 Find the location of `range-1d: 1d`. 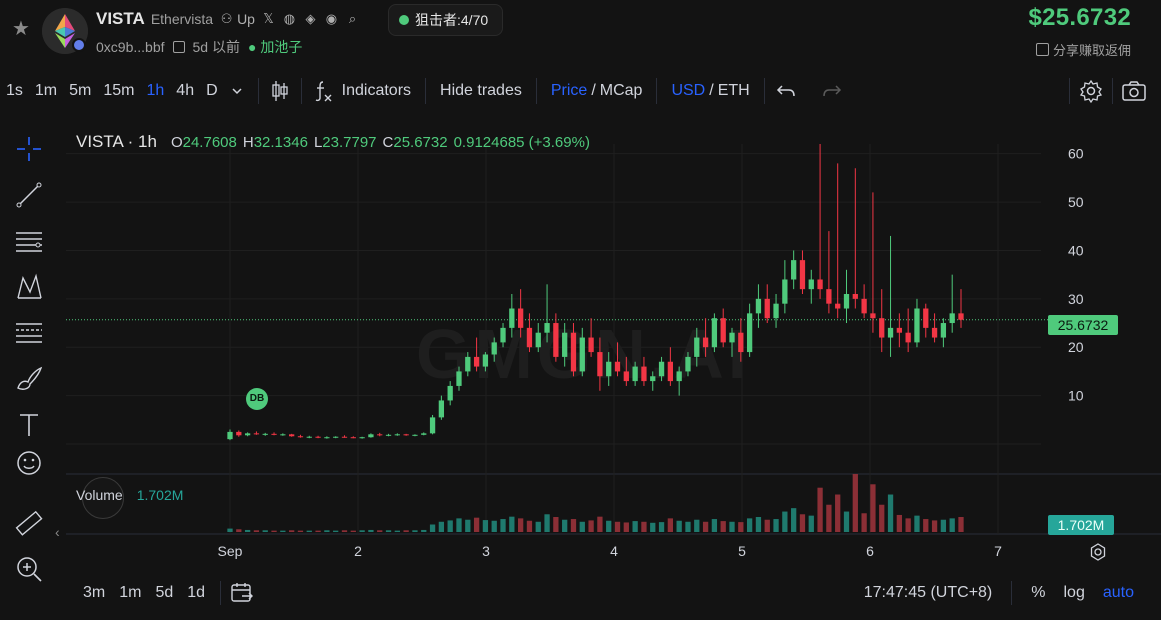

range-1d: 1d is located at coordinates (196, 593).